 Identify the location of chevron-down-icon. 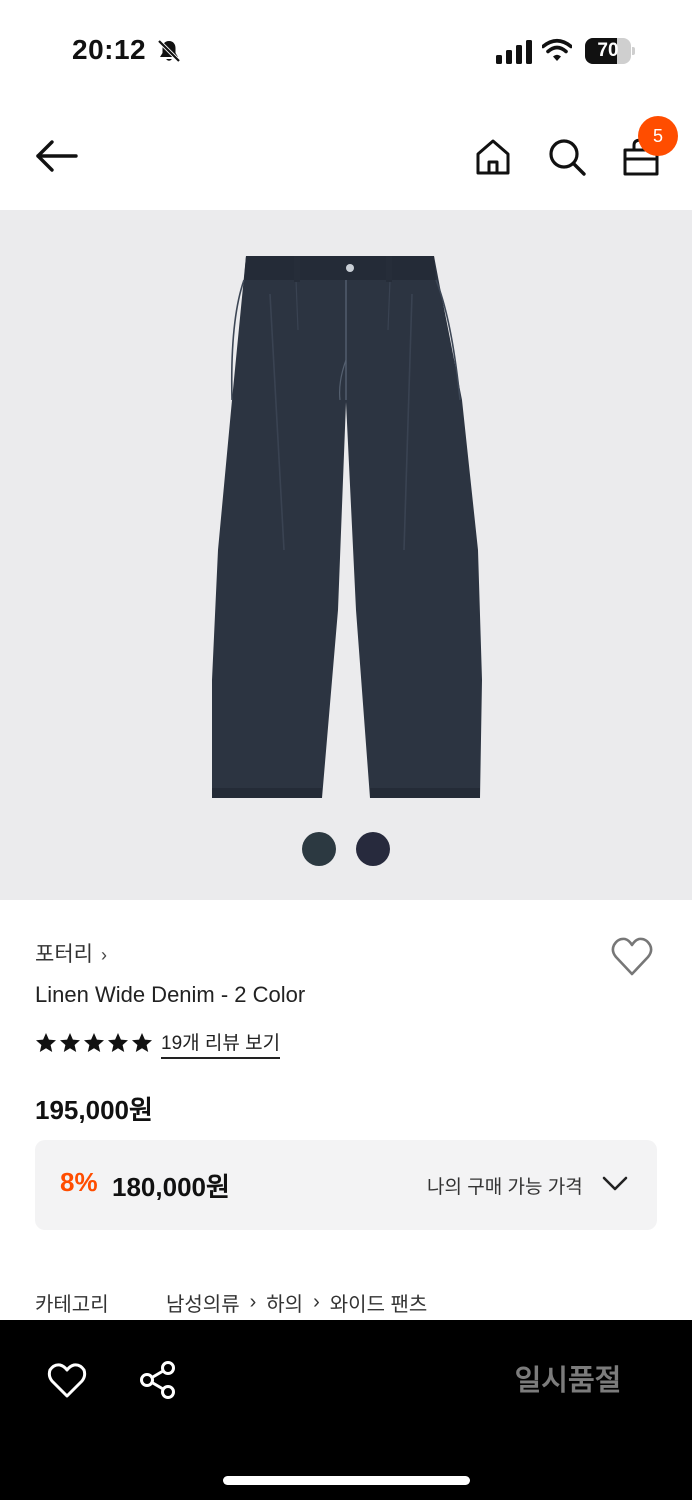
(615, 1184).